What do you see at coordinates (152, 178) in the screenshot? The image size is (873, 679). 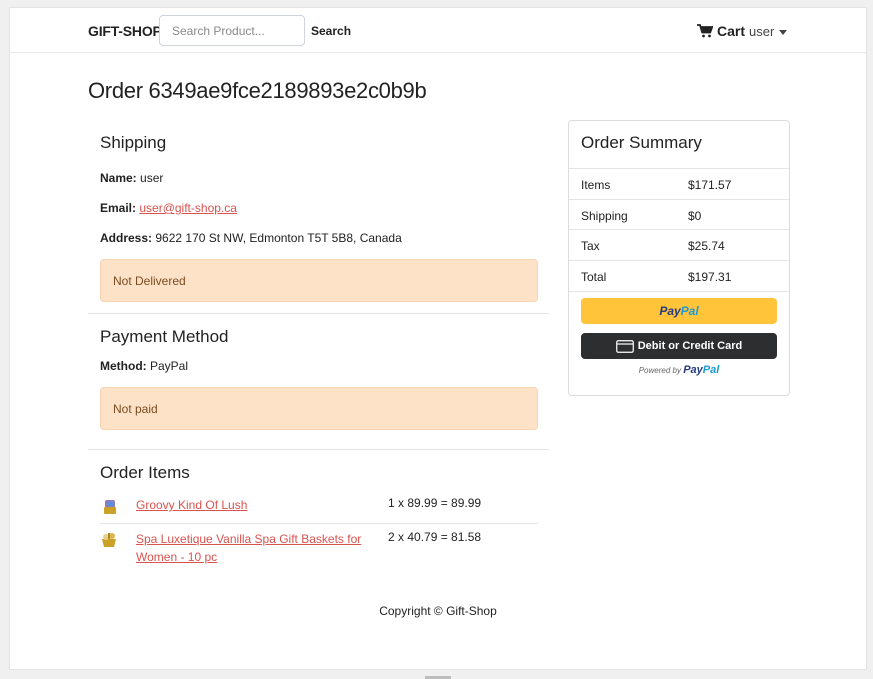 I see `name-value: user` at bounding box center [152, 178].